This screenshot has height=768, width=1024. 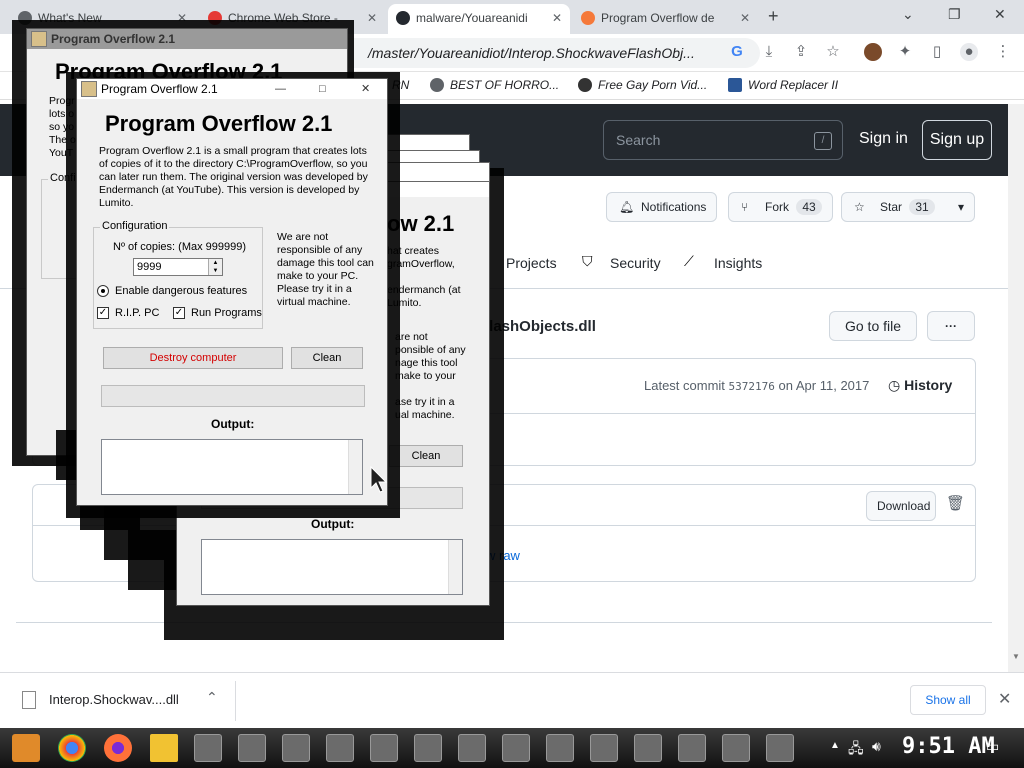 What do you see at coordinates (179, 313) in the screenshot?
I see `run-programs-checkbox: ✓` at bounding box center [179, 313].